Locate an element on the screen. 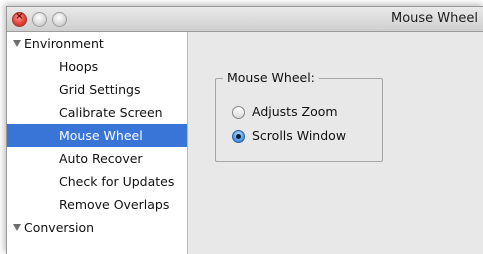 This screenshot has width=483, height=254. close-icon: × is located at coordinates (19, 19).